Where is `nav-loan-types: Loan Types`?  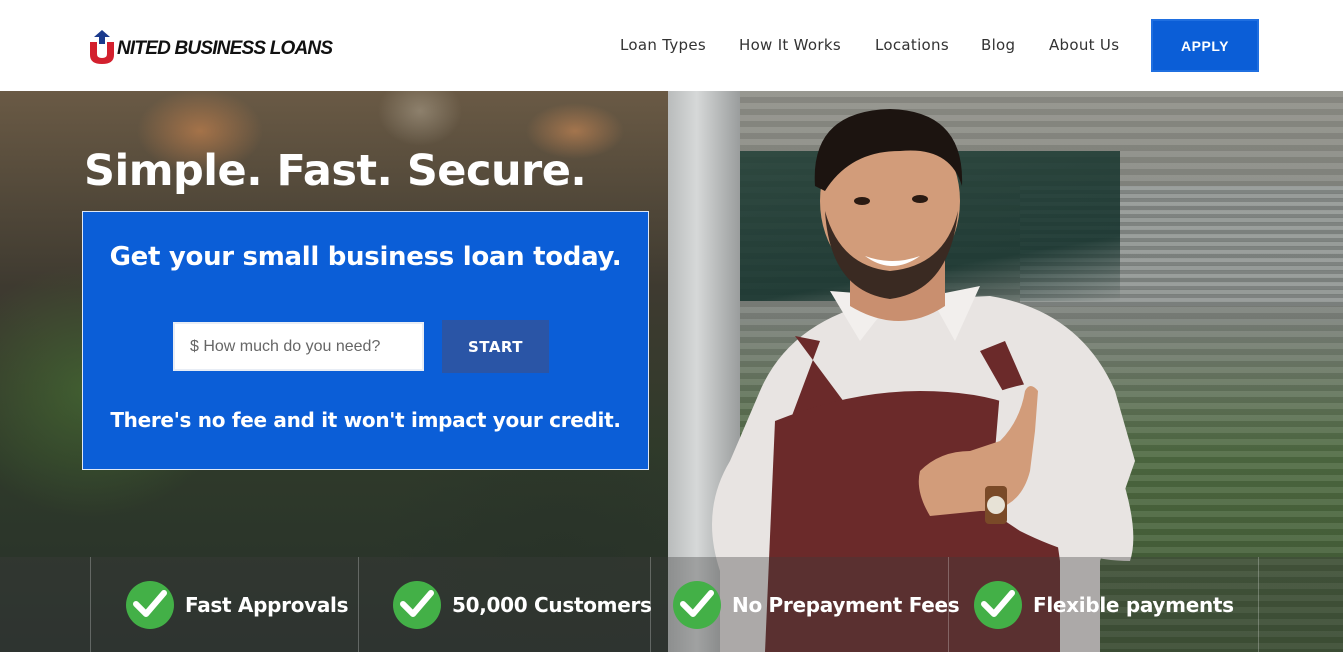
nav-loan-types: Loan Types is located at coordinates (663, 45).